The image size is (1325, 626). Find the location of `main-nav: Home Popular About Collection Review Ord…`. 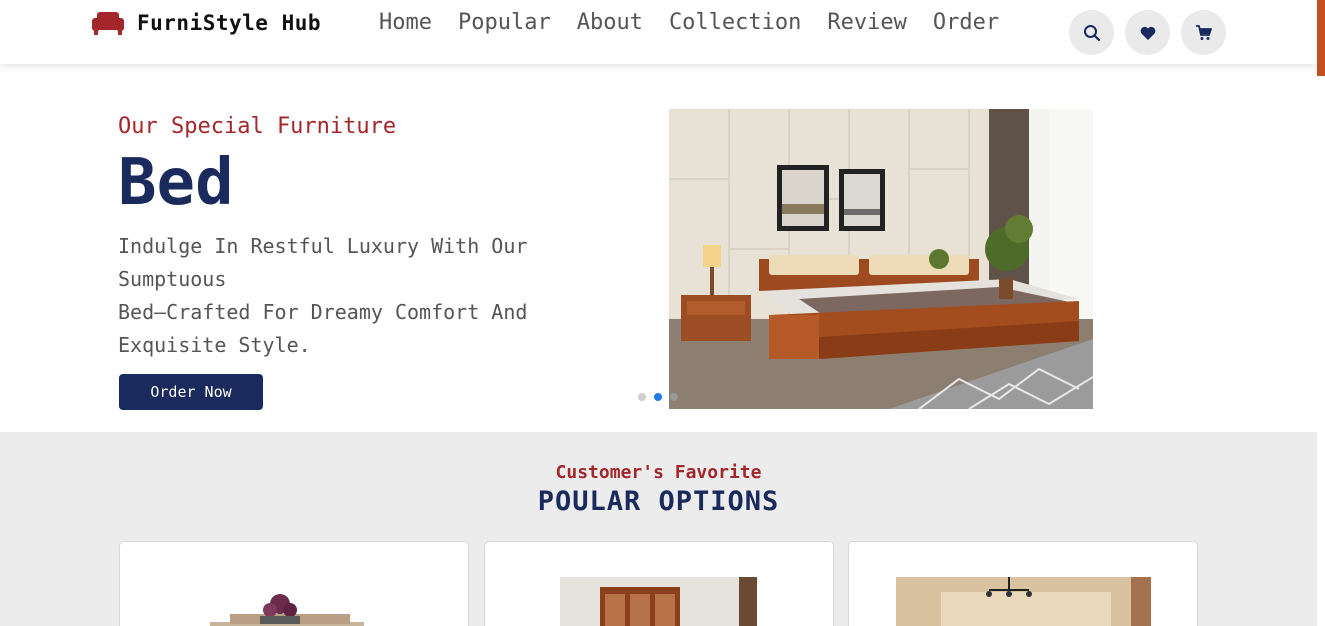

main-nav: Home Popular About Collection Review Ord… is located at coordinates (689, 22).